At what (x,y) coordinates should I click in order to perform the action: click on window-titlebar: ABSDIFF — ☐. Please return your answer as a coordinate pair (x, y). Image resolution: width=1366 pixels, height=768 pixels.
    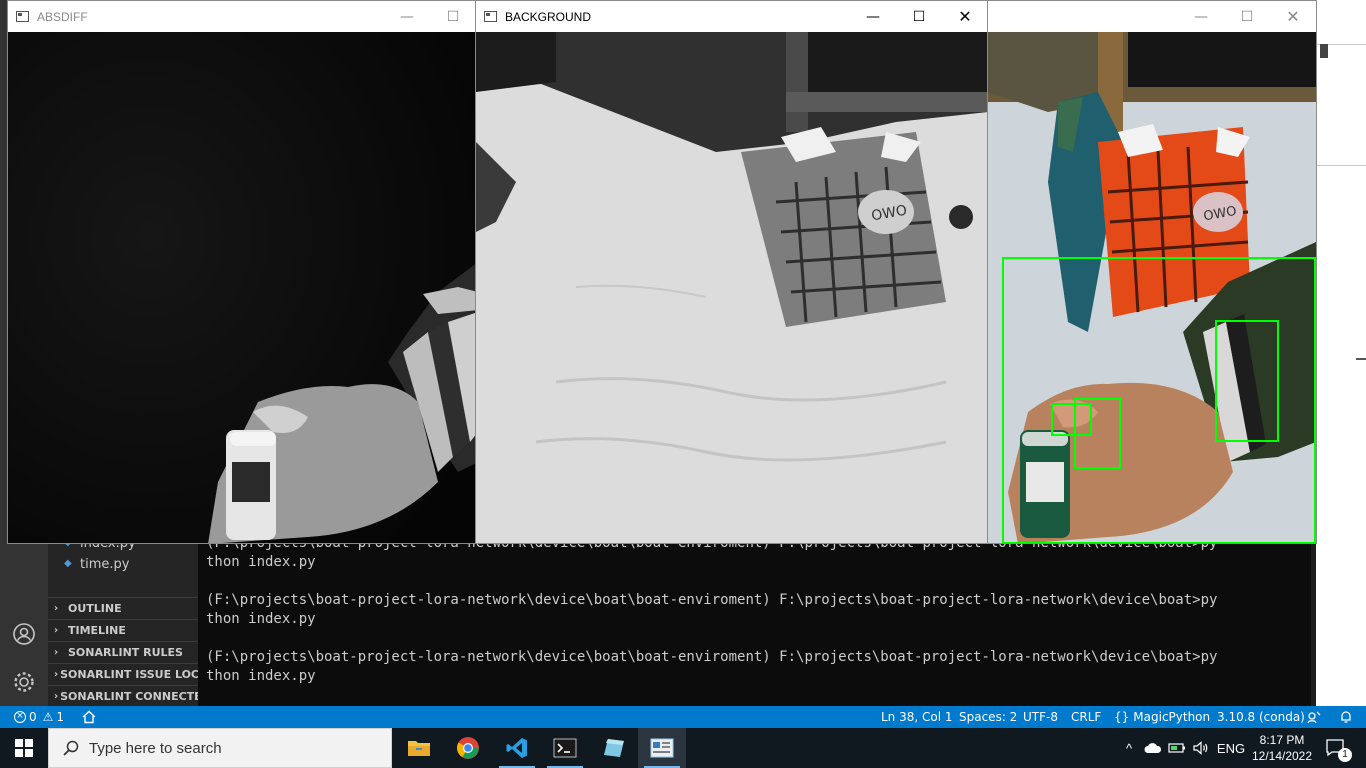
    Looking at the image, I should click on (242, 16).